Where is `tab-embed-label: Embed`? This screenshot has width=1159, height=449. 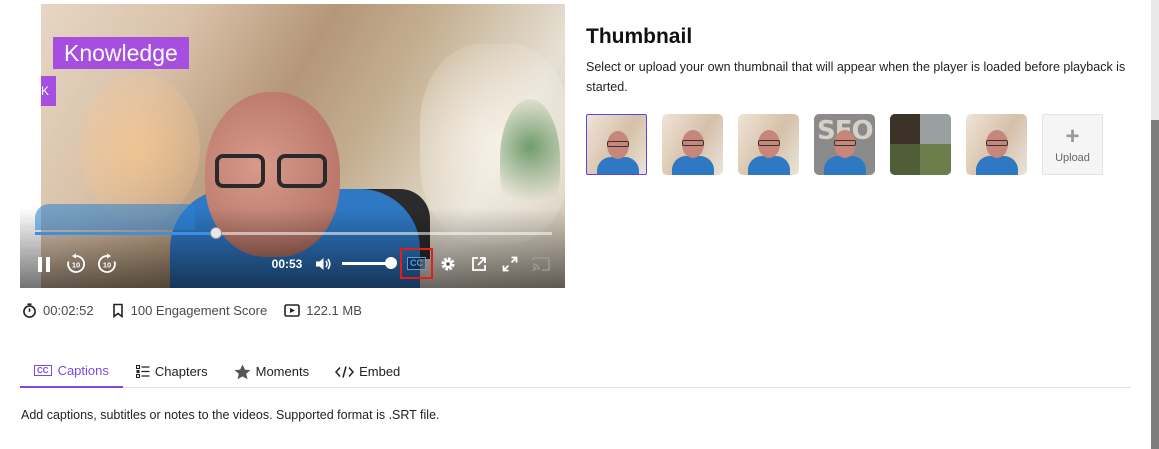
tab-embed-label: Embed is located at coordinates (380, 371).